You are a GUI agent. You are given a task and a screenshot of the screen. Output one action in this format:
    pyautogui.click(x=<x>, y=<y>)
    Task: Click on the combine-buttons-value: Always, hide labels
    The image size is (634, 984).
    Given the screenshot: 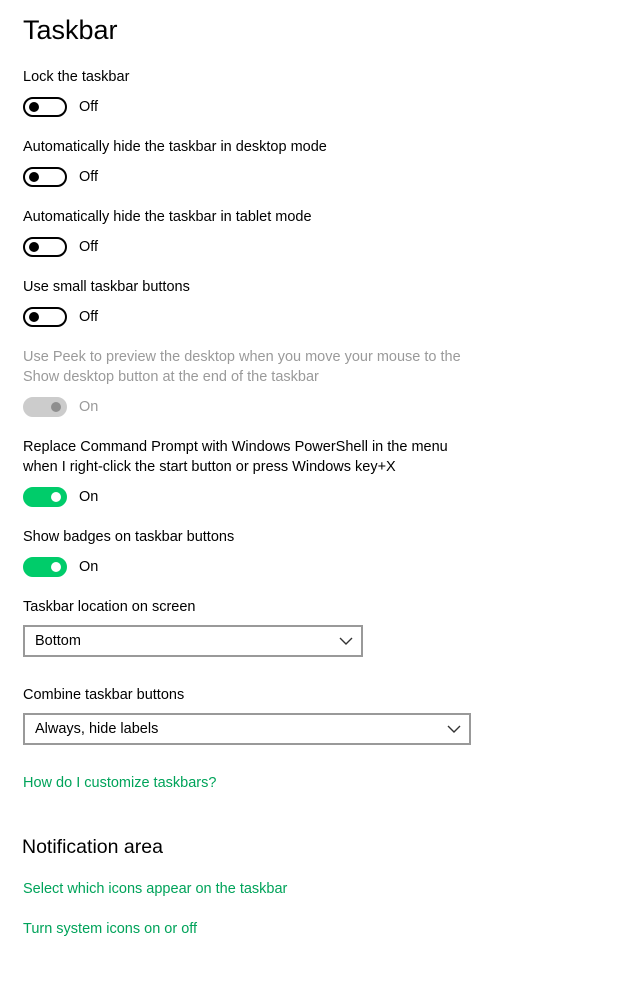 What is the action you would take?
    pyautogui.click(x=97, y=729)
    